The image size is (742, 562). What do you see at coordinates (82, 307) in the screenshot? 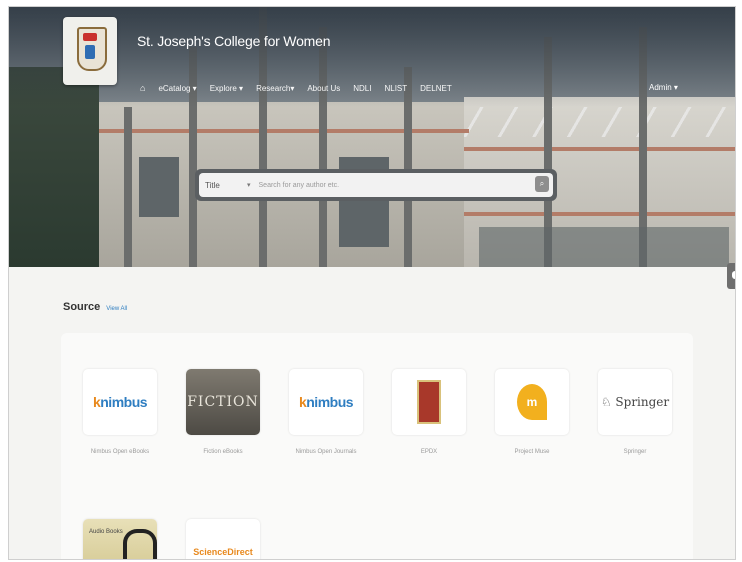
I see `section-title: Source` at bounding box center [82, 307].